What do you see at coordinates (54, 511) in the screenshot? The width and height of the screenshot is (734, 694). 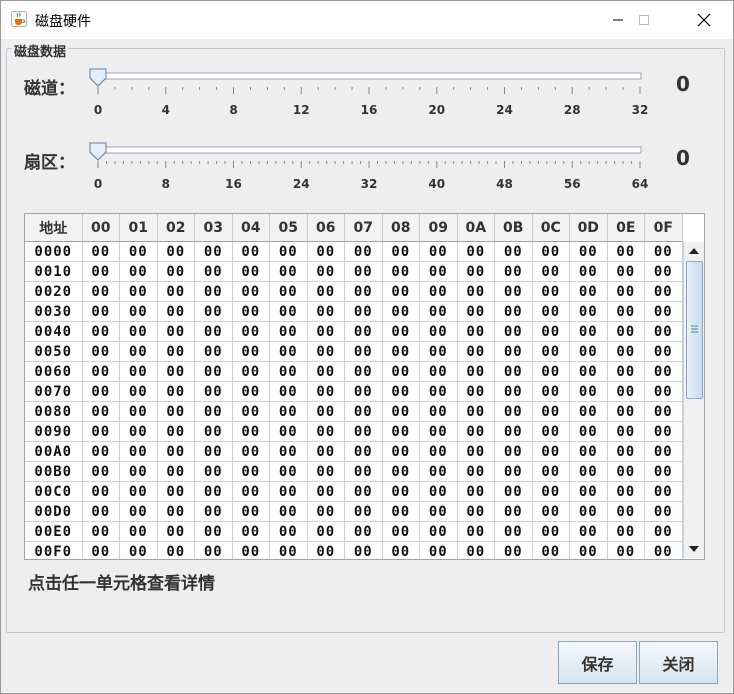 I see `address-cell: 00D0` at bounding box center [54, 511].